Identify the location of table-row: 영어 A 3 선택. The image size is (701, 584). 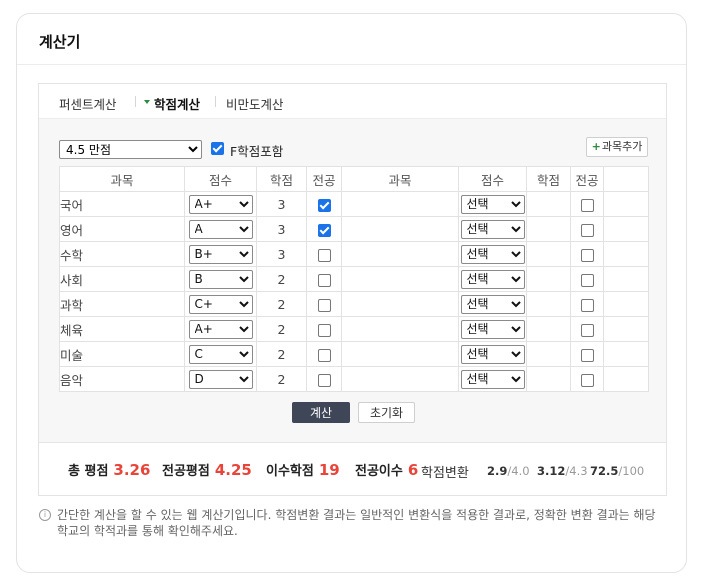
(354, 229).